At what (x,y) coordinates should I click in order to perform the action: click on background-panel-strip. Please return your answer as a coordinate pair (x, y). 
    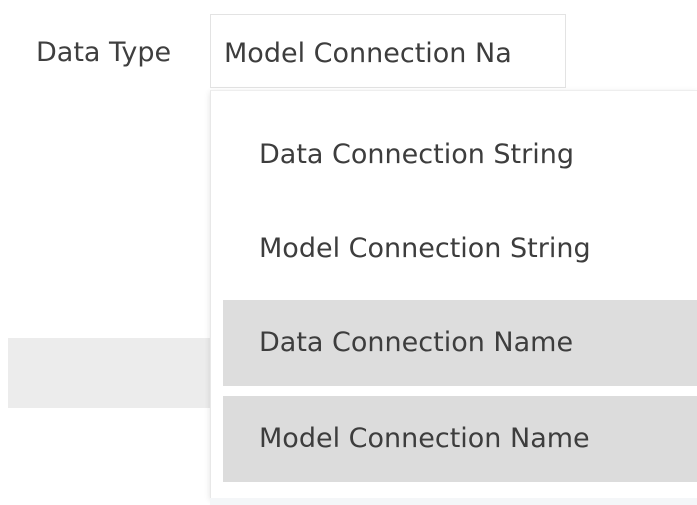
    Looking at the image, I should click on (110, 373).